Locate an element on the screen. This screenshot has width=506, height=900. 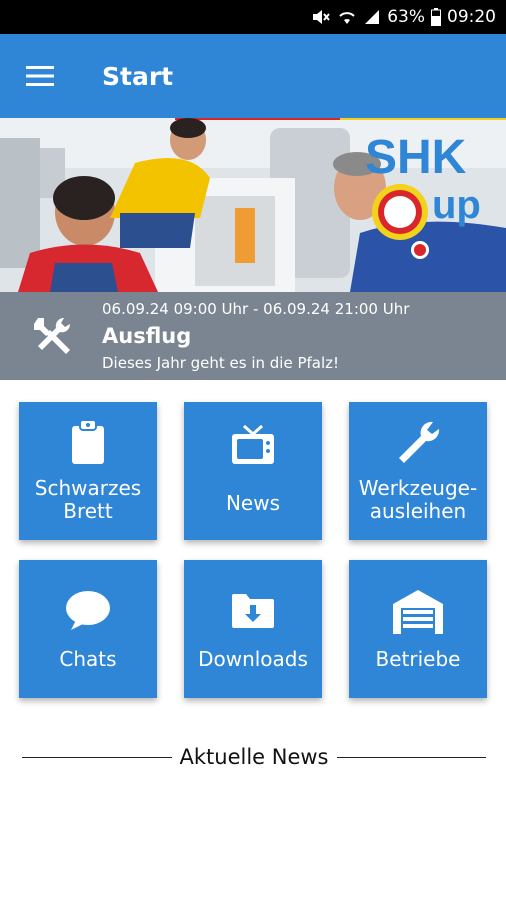
tile-downloads: Downloads is located at coordinates (253, 629).